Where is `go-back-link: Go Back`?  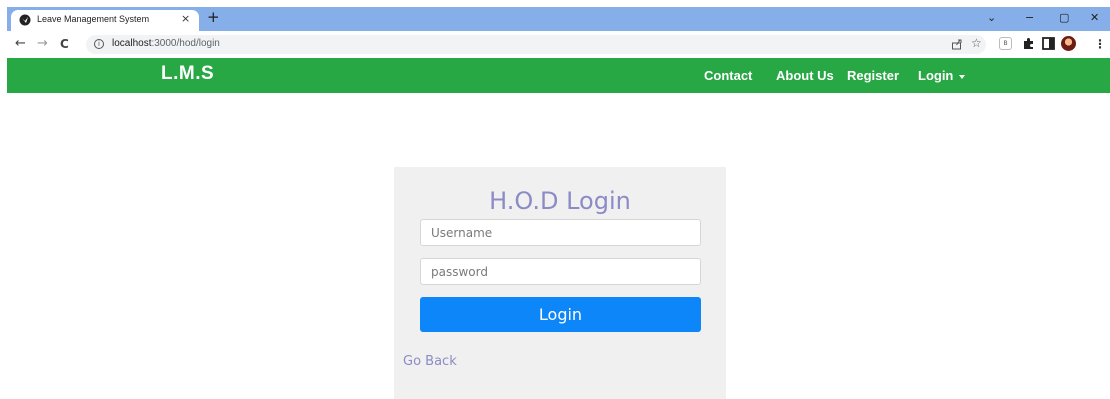 go-back-link: Go Back is located at coordinates (430, 361).